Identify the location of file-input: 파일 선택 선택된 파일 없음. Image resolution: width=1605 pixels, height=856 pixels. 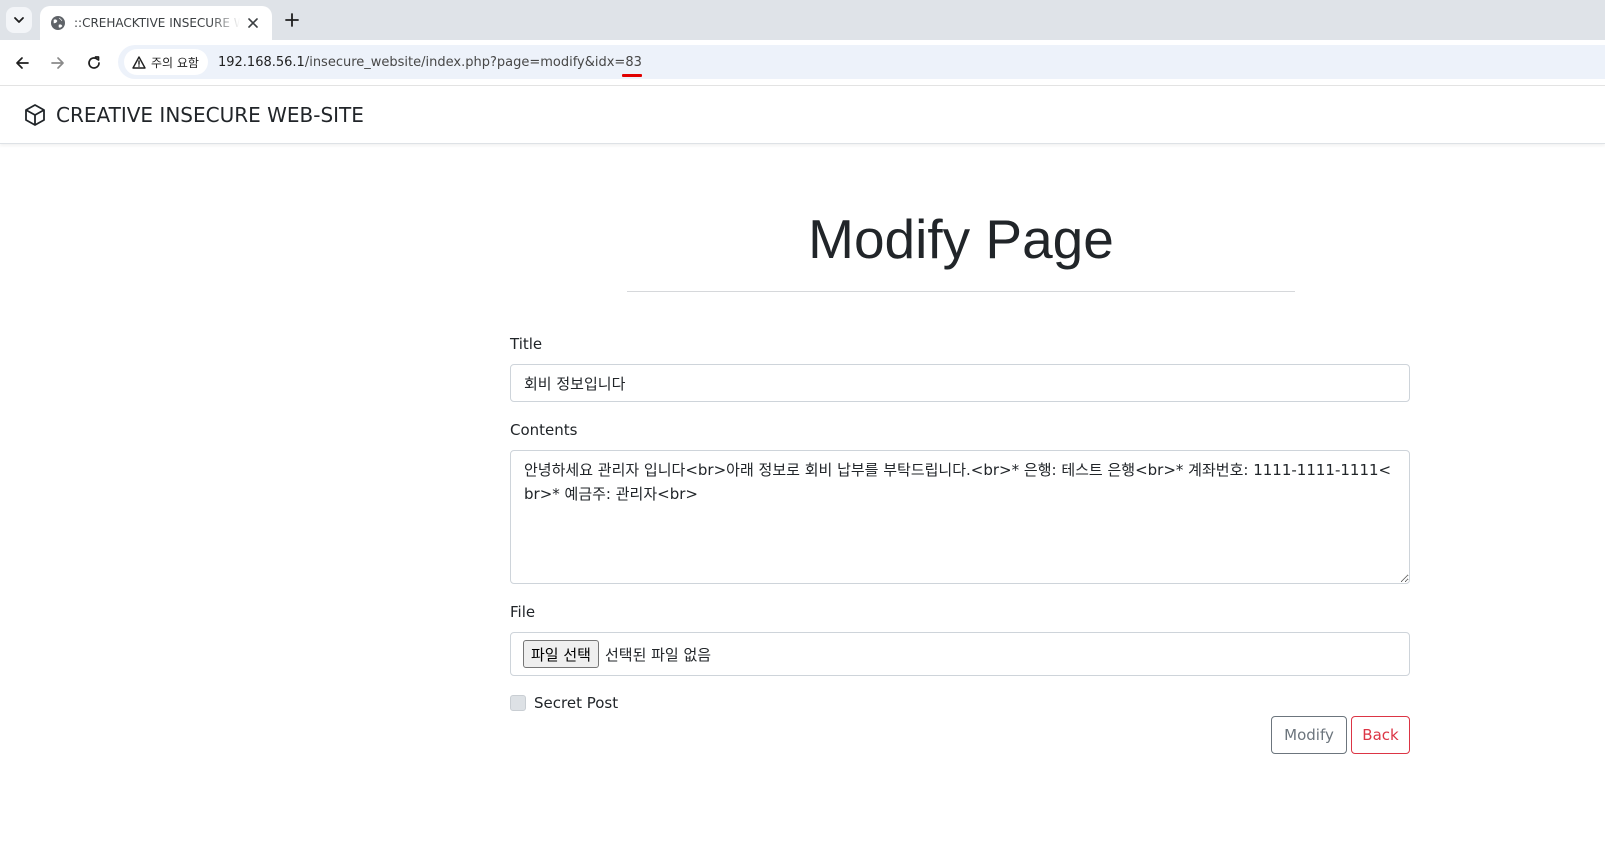
(960, 654).